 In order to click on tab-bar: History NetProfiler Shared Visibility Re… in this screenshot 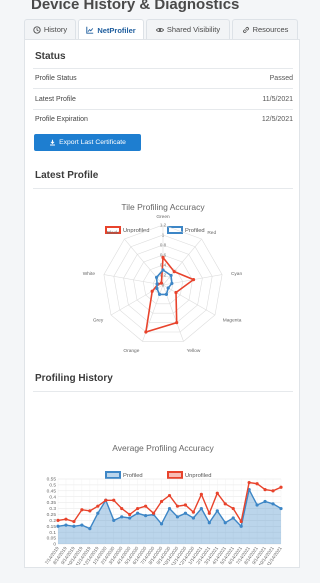, I will do `click(162, 29)`.